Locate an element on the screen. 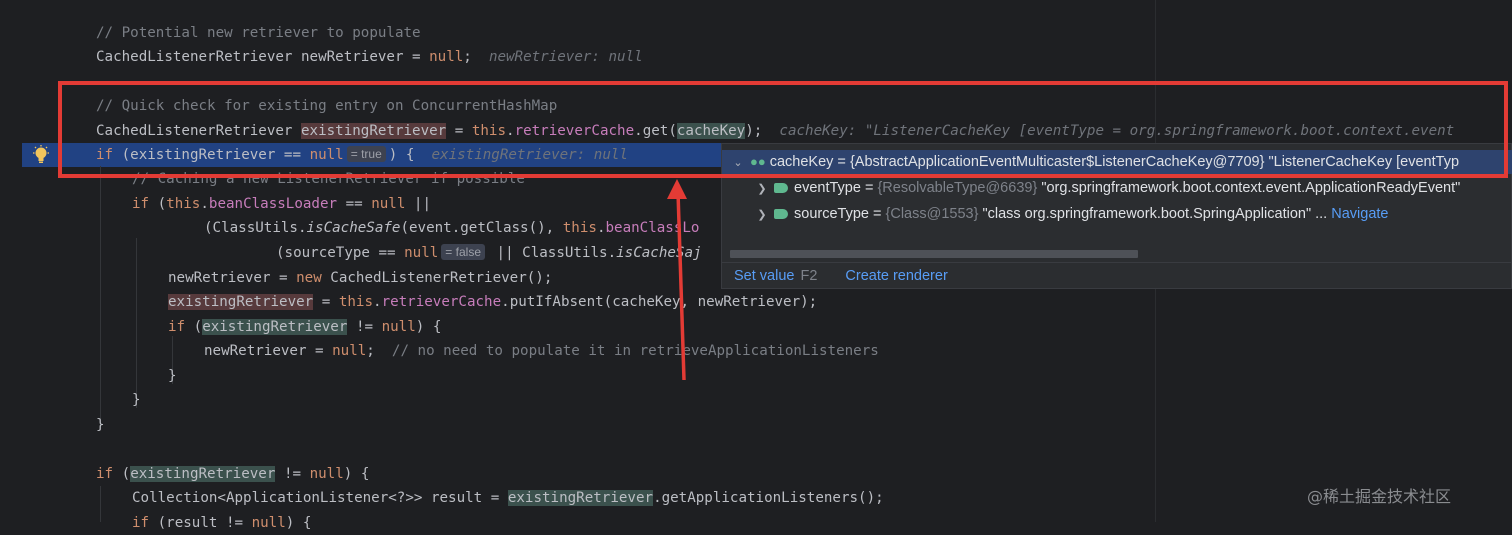 The width and height of the screenshot is (1512, 535). annotation-arrow is located at coordinates (677, 280).